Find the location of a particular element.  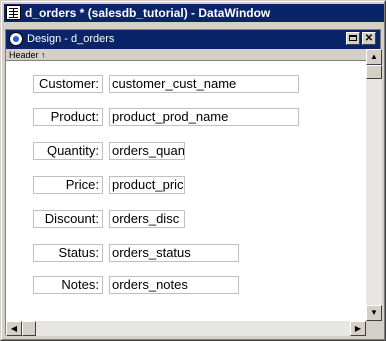

label-customer: Customer: is located at coordinates (68, 84).